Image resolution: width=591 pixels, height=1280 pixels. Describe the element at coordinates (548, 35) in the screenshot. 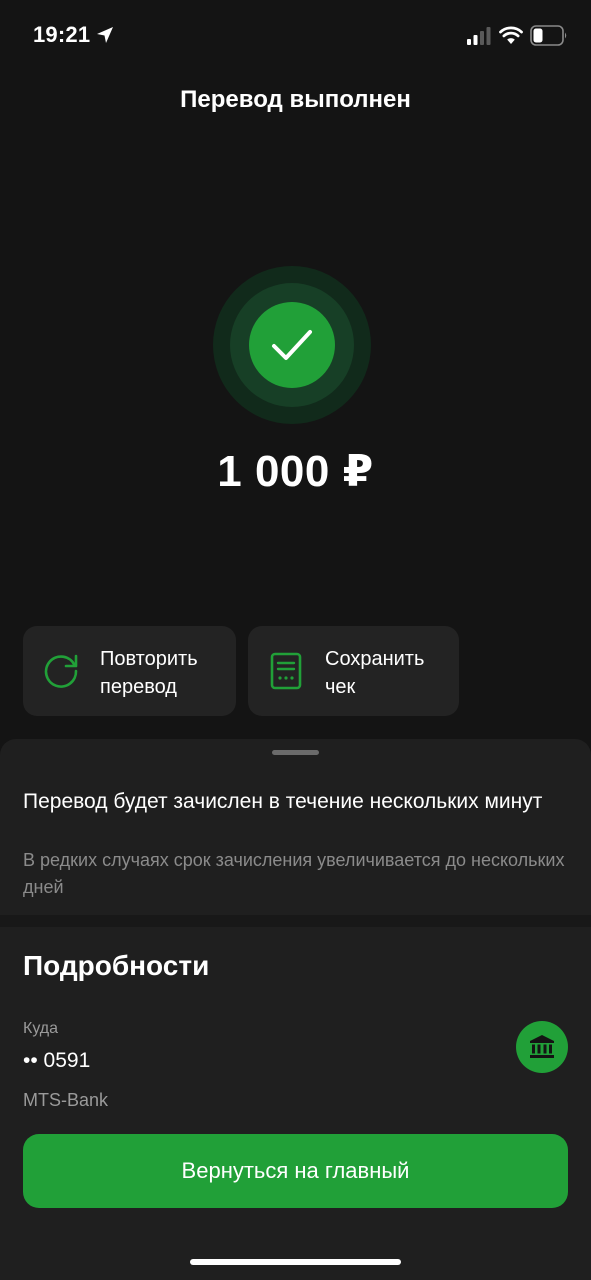

I see `battery-icon` at that location.